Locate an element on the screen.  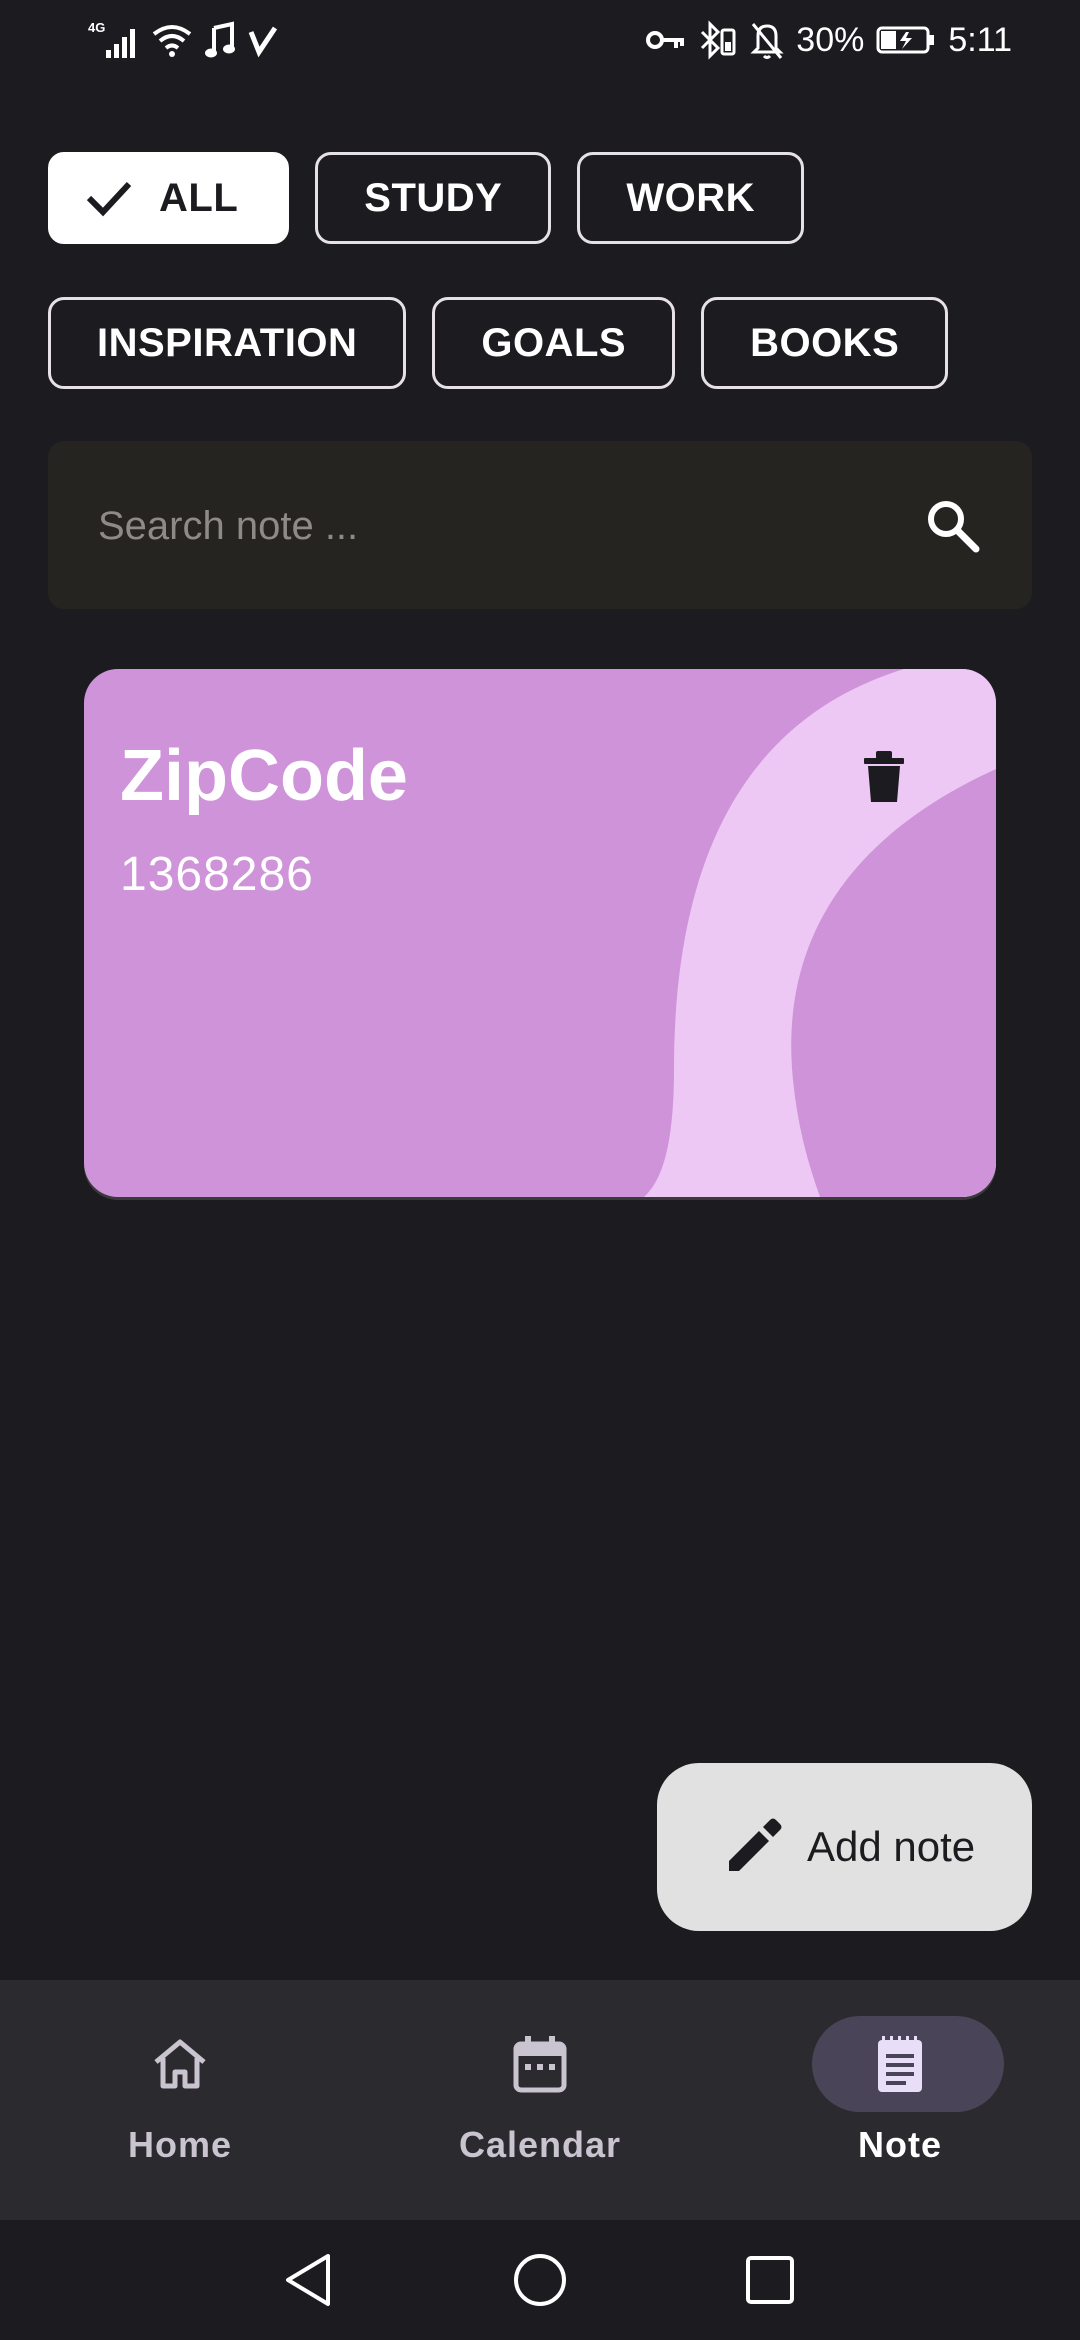
search-input is located at coordinates (498, 526).